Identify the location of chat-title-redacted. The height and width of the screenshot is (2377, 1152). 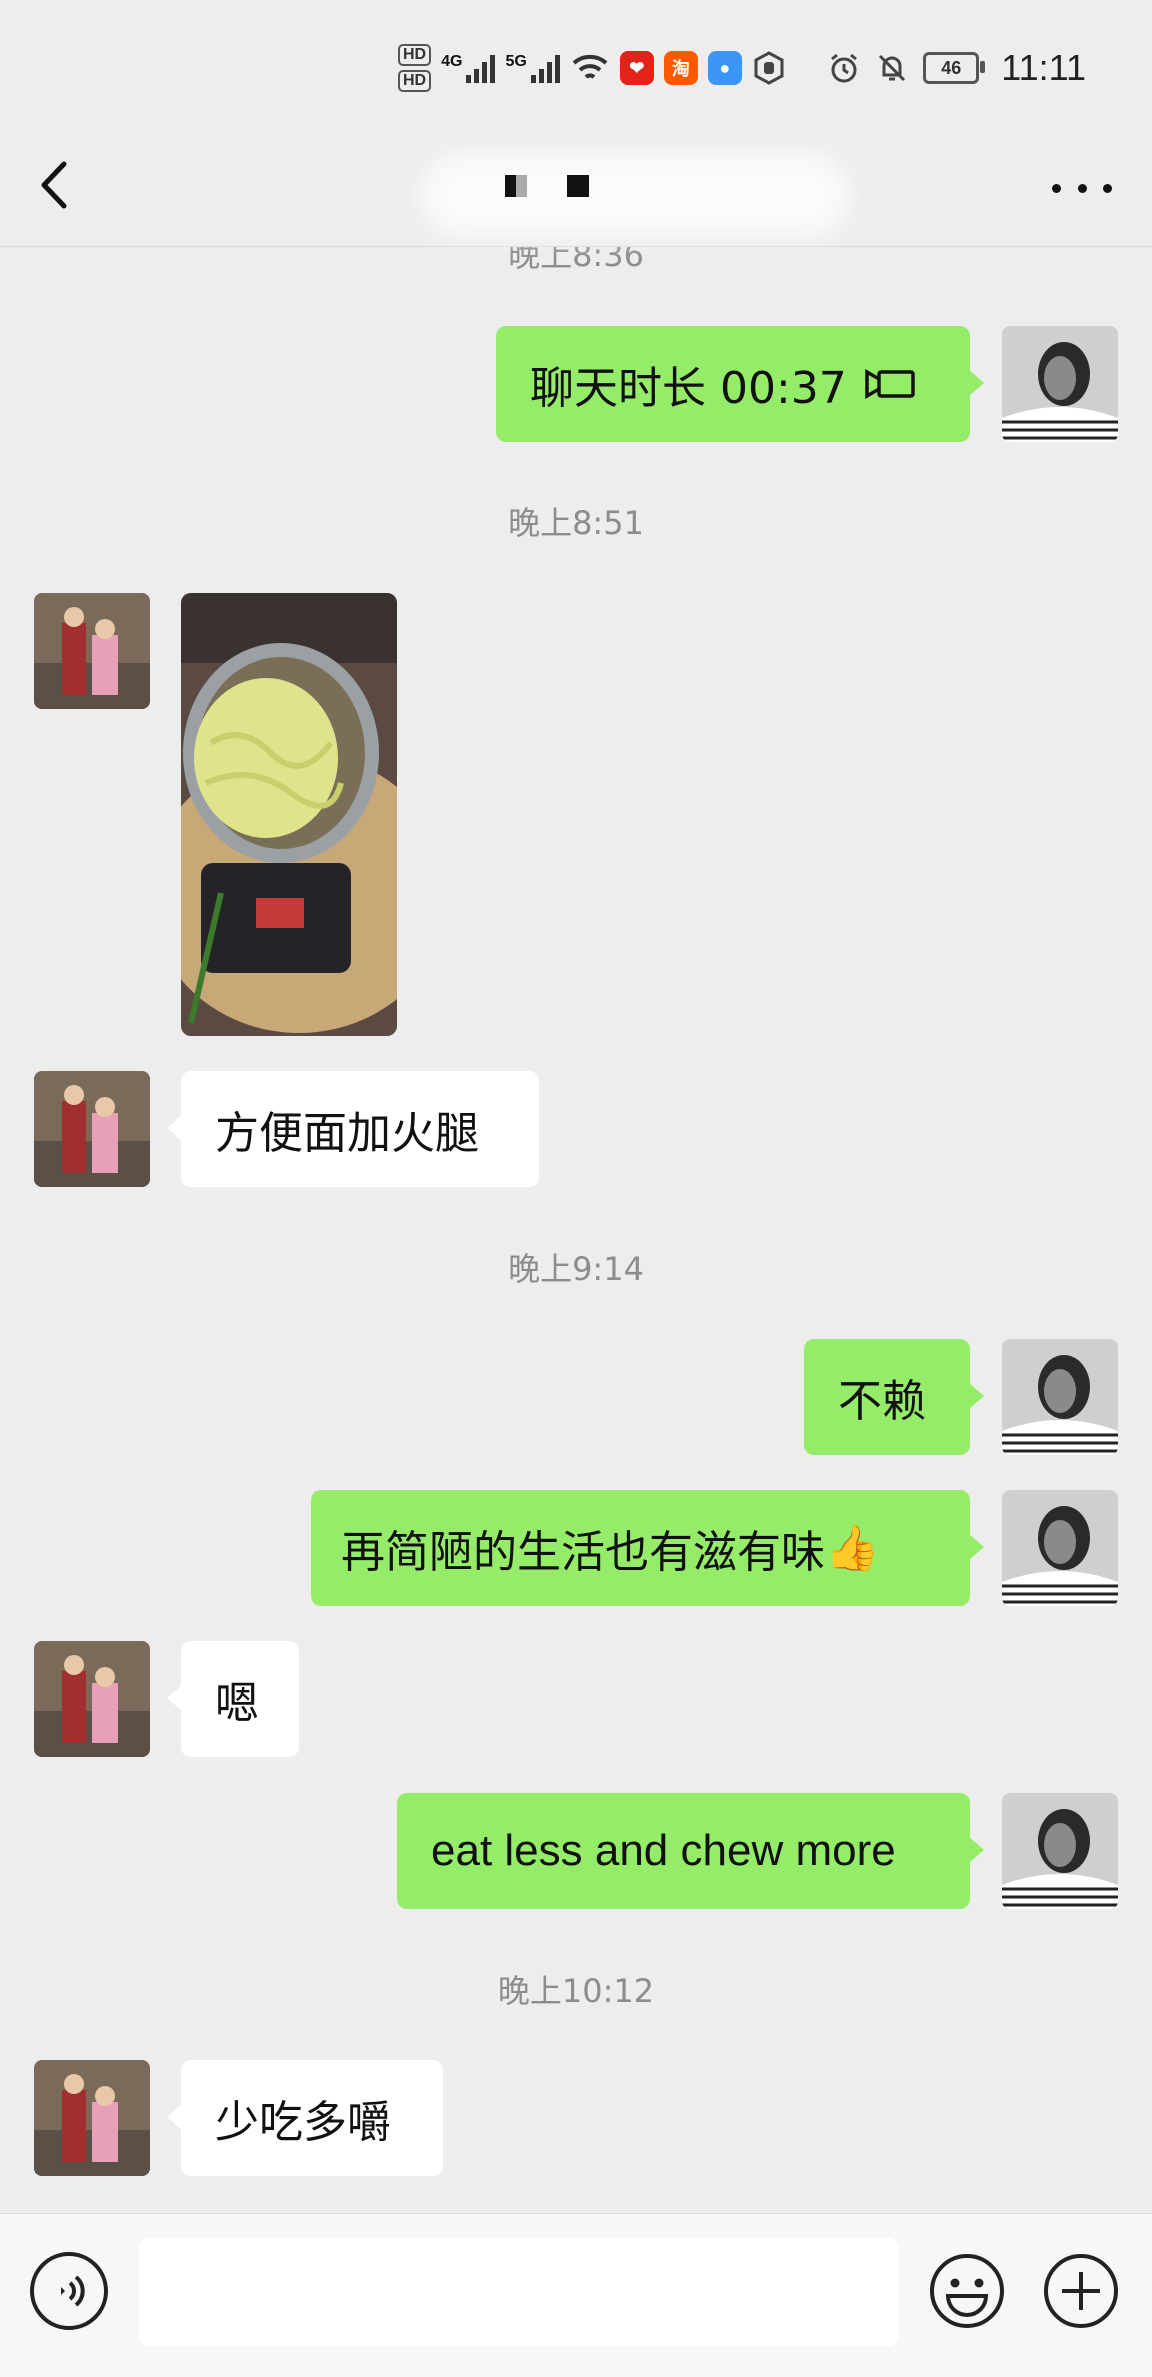
(547, 186).